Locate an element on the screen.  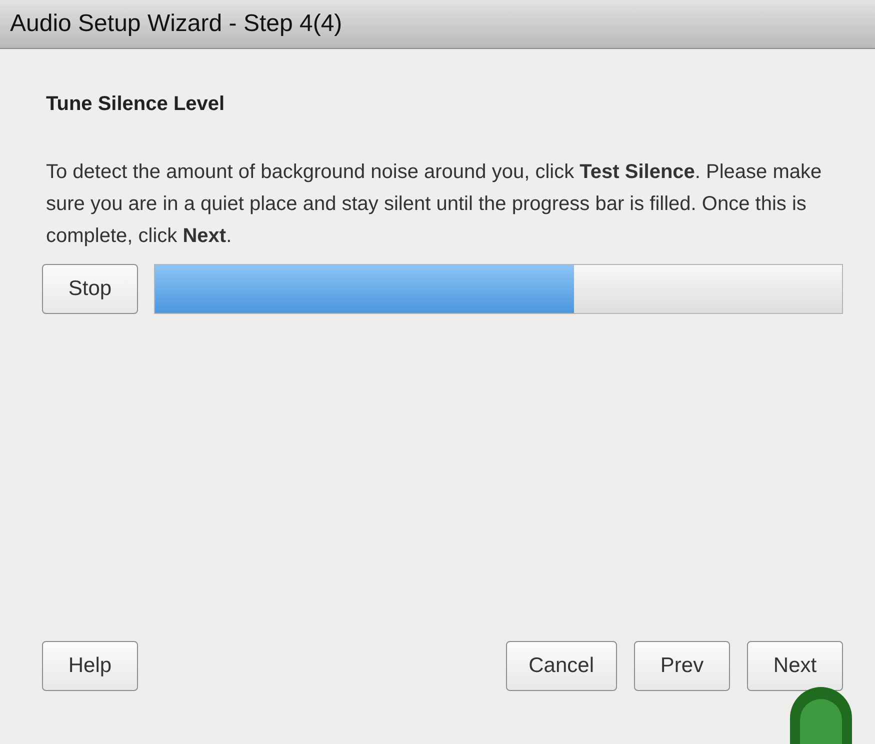
stop-button: Stop is located at coordinates (90, 289).